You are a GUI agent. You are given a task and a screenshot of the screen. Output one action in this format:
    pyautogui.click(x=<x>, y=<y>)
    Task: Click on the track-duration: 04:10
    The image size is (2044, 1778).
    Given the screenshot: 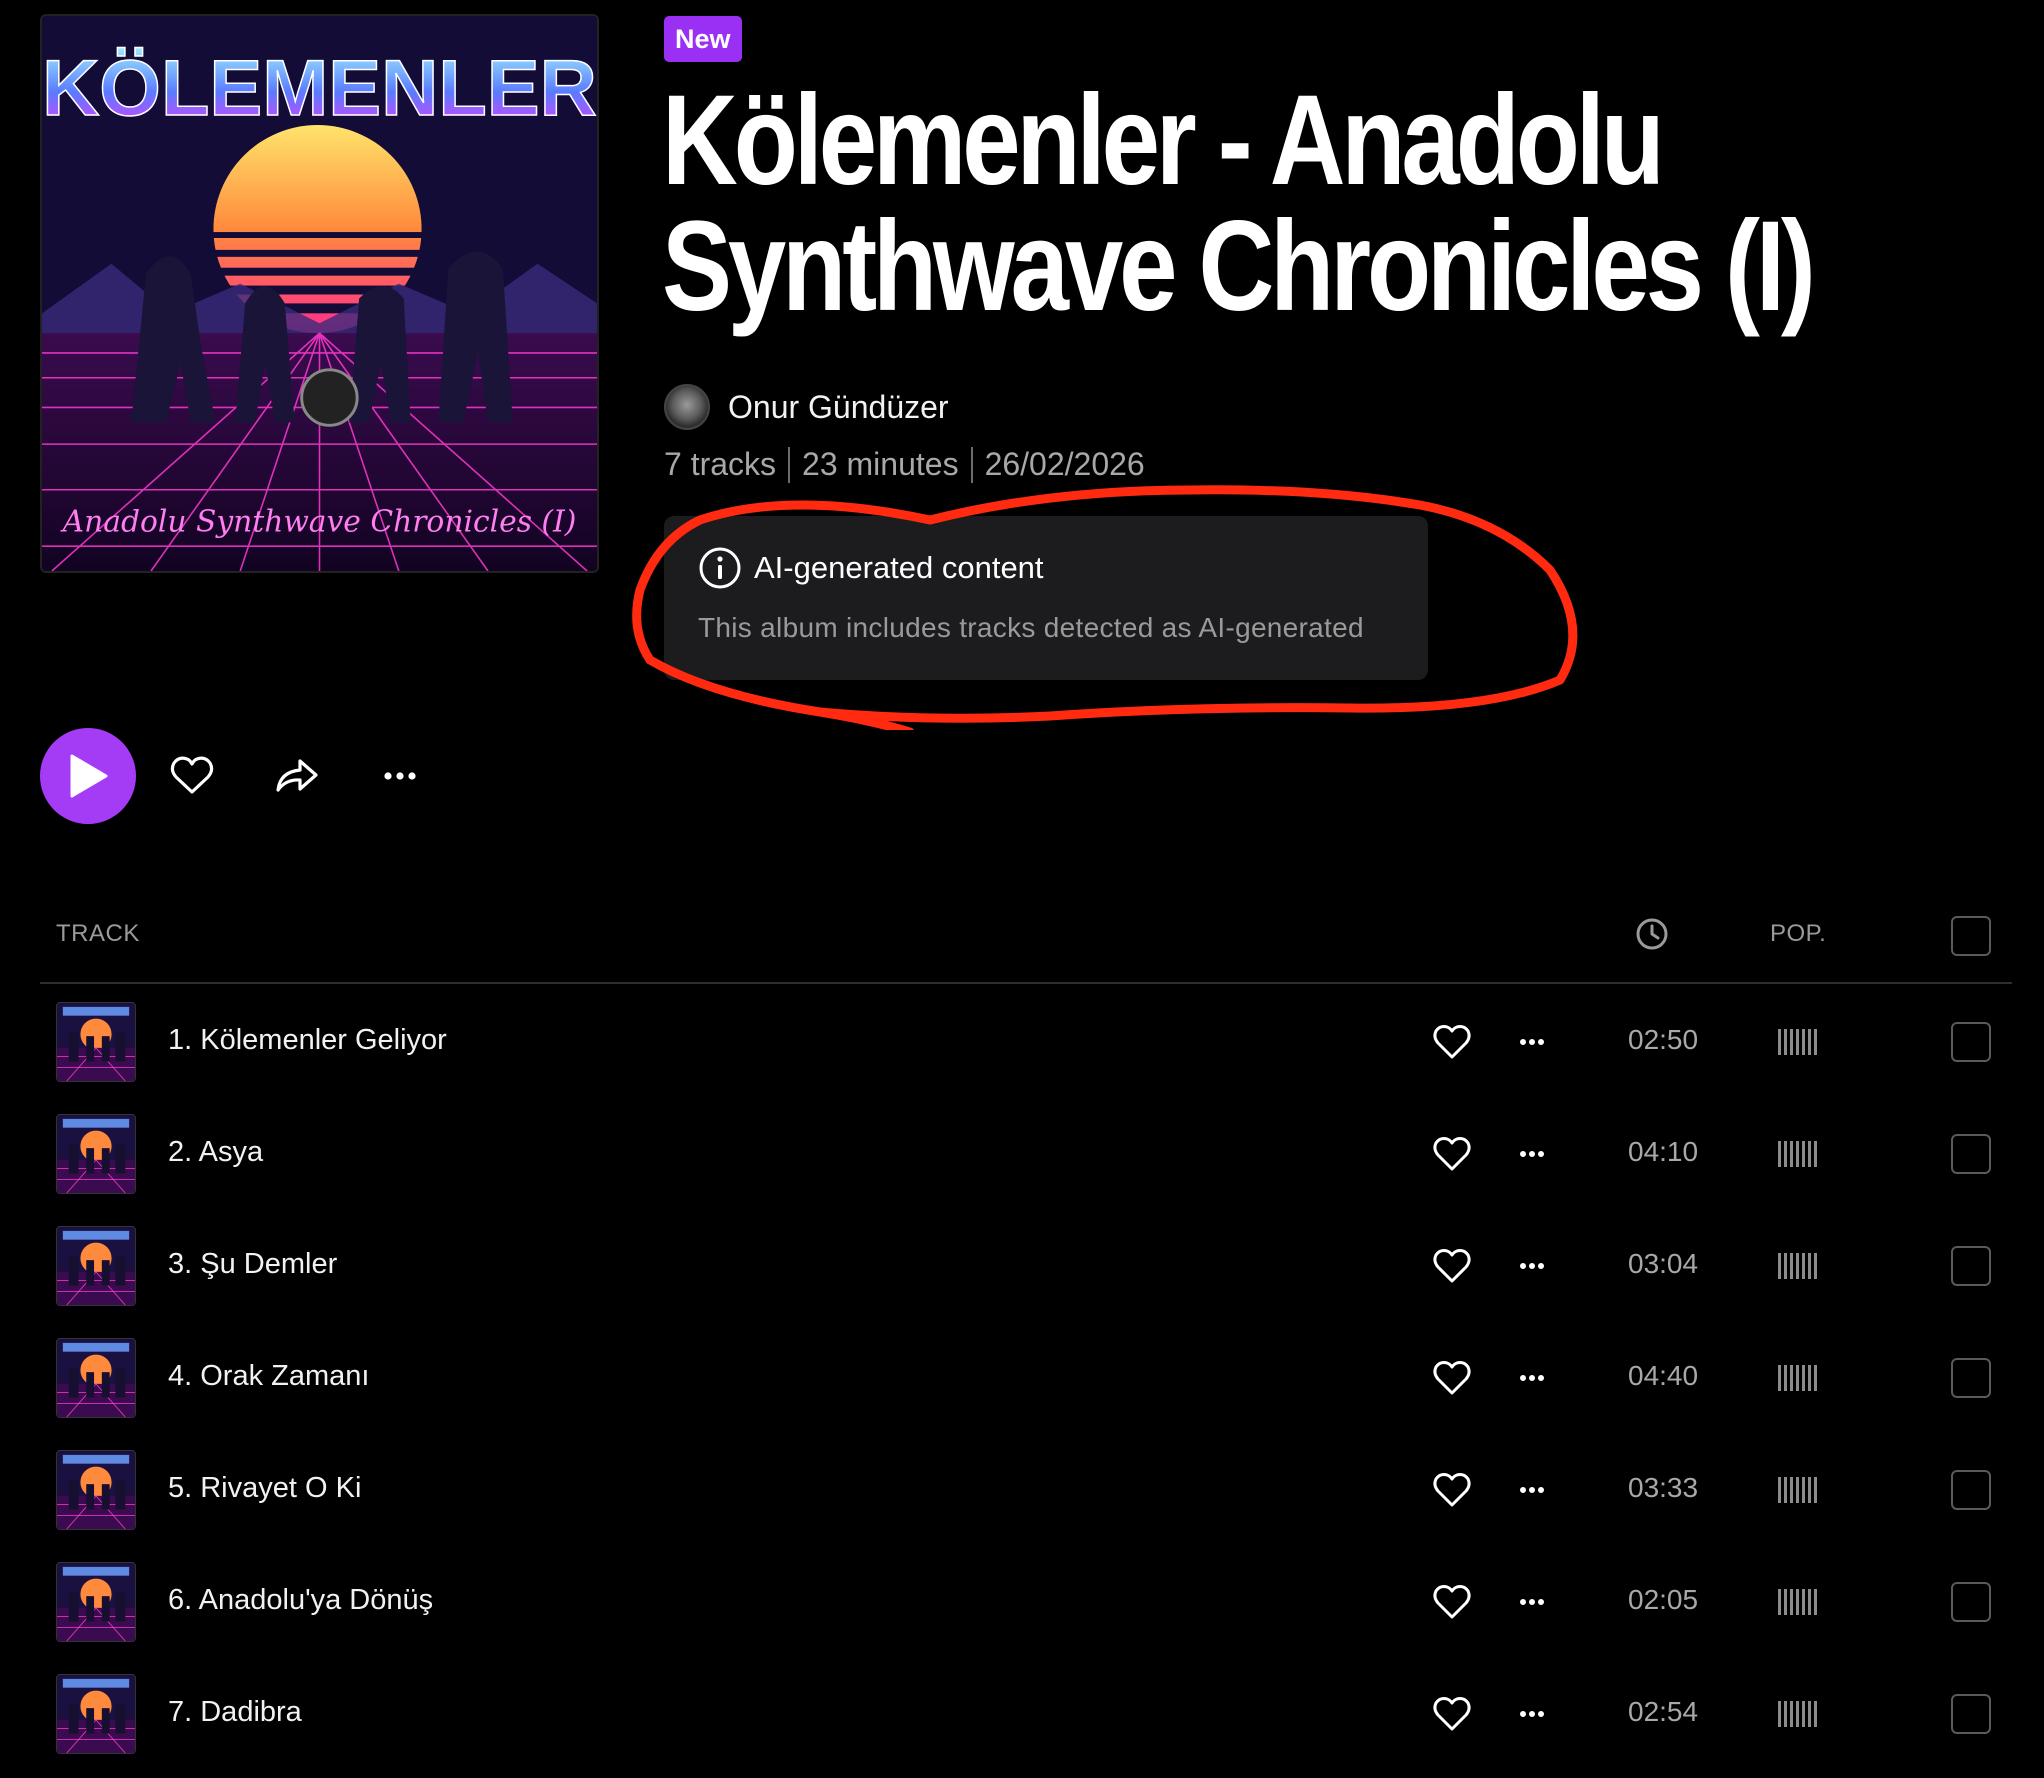 What is the action you would take?
    pyautogui.click(x=1663, y=1151)
    